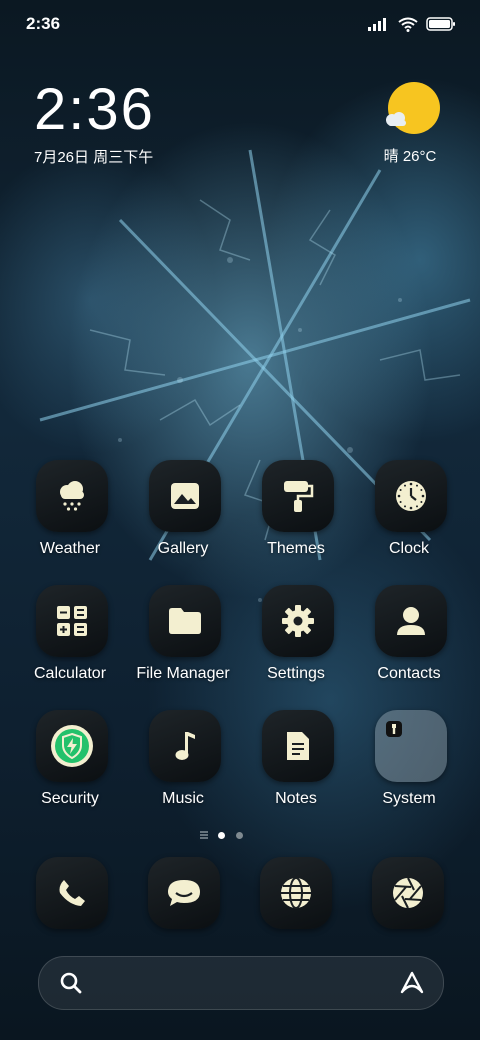 This screenshot has height=1040, width=480. I want to click on page-indicator, so click(225, 835).